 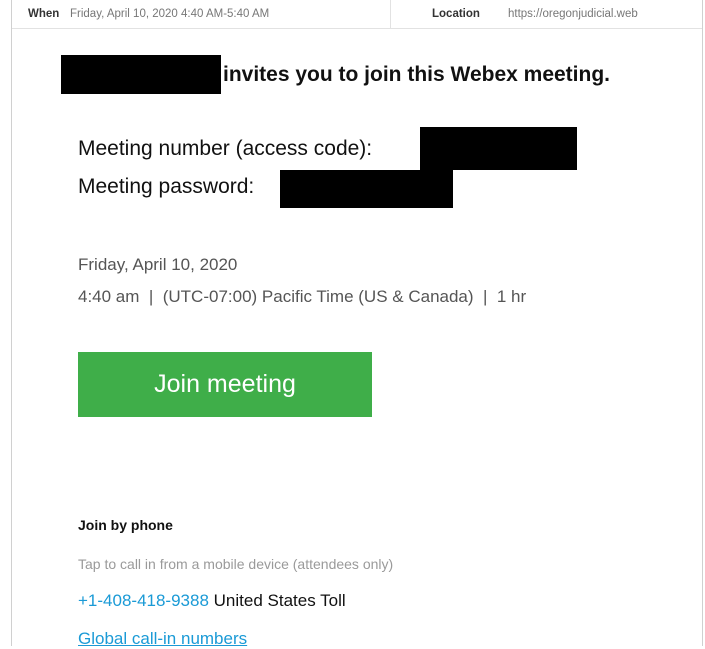 What do you see at coordinates (279, 600) in the screenshot?
I see `phone-number-label: United States Toll` at bounding box center [279, 600].